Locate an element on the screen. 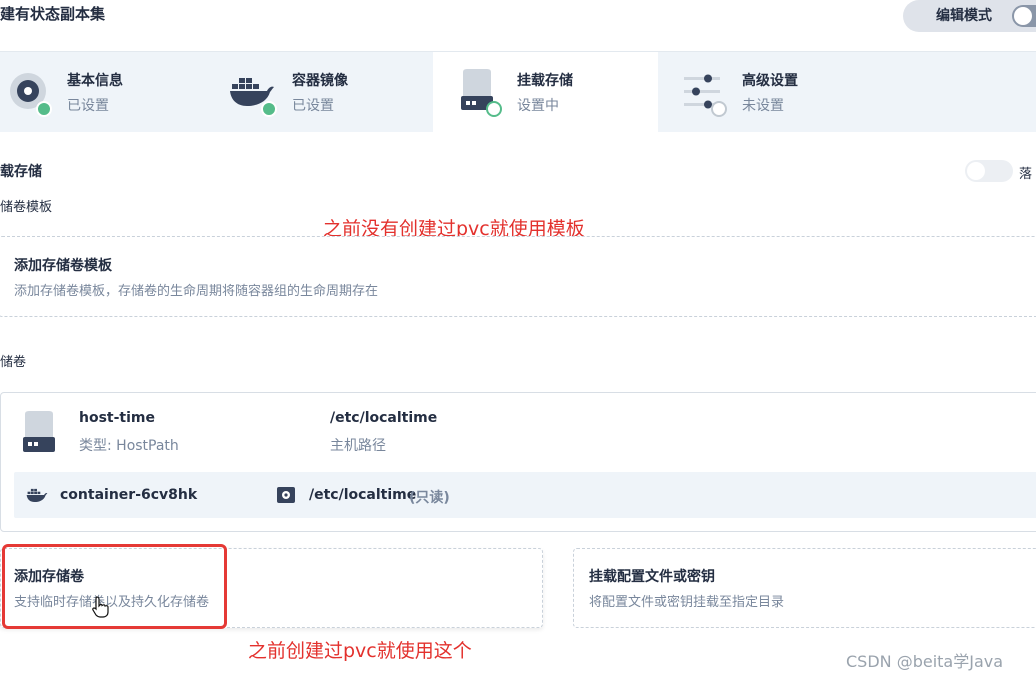 Image resolution: width=1036 pixels, height=678 pixels. tab-mount-storage: 挂载存储 设置中 is located at coordinates (545, 92).